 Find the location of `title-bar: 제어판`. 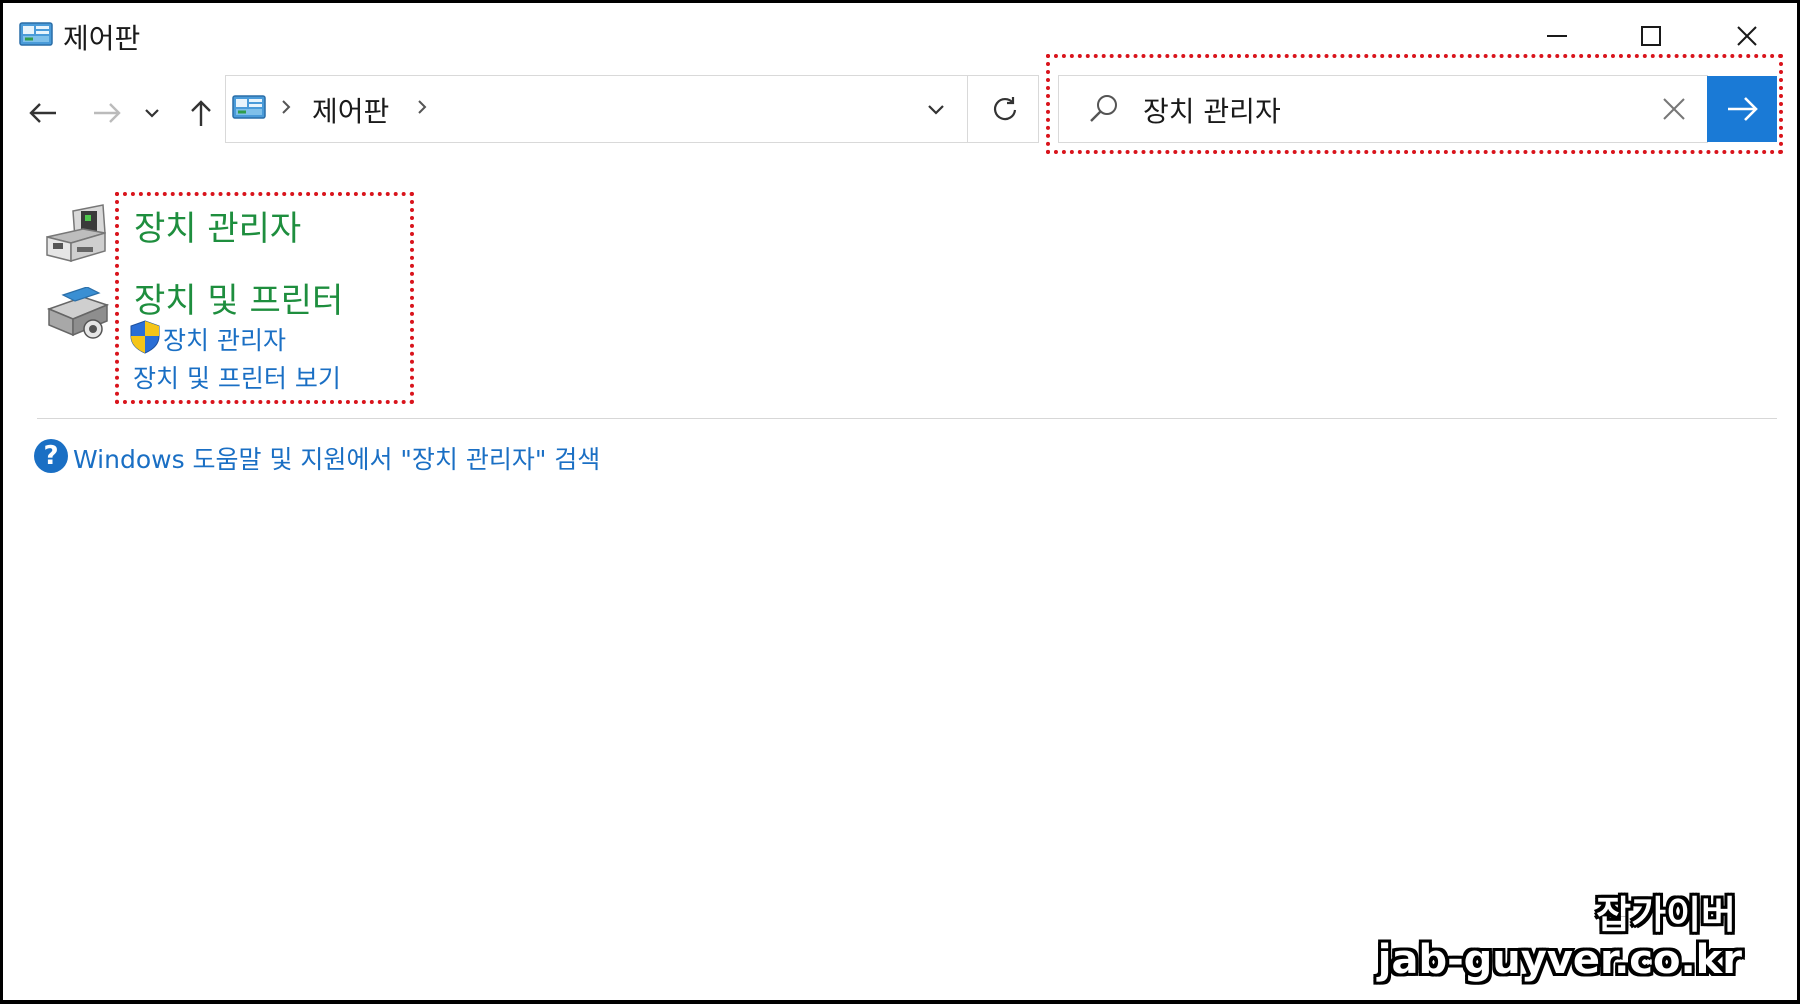

title-bar: 제어판 is located at coordinates (900, 33).